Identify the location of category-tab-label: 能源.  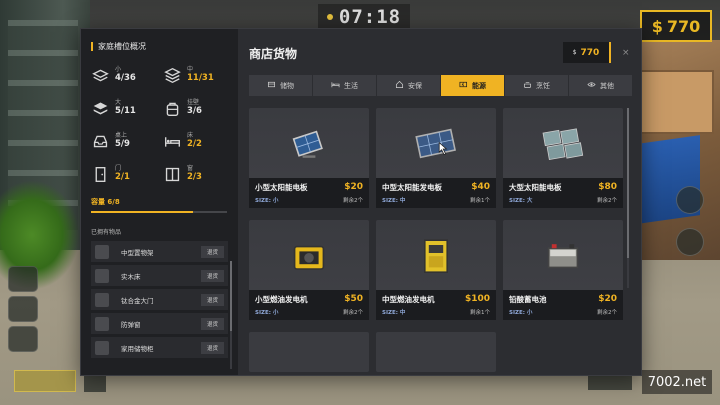
(479, 85).